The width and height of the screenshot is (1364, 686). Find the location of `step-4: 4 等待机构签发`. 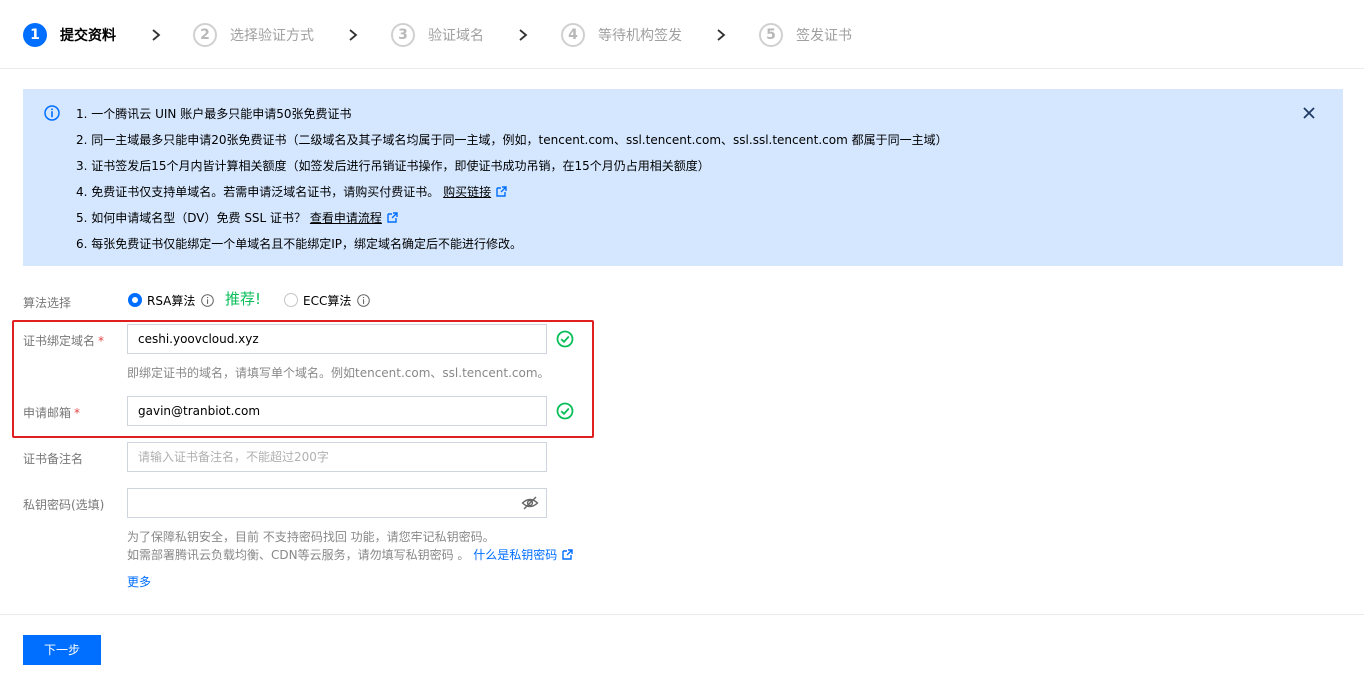

step-4: 4 等待机构签发 is located at coordinates (621, 35).